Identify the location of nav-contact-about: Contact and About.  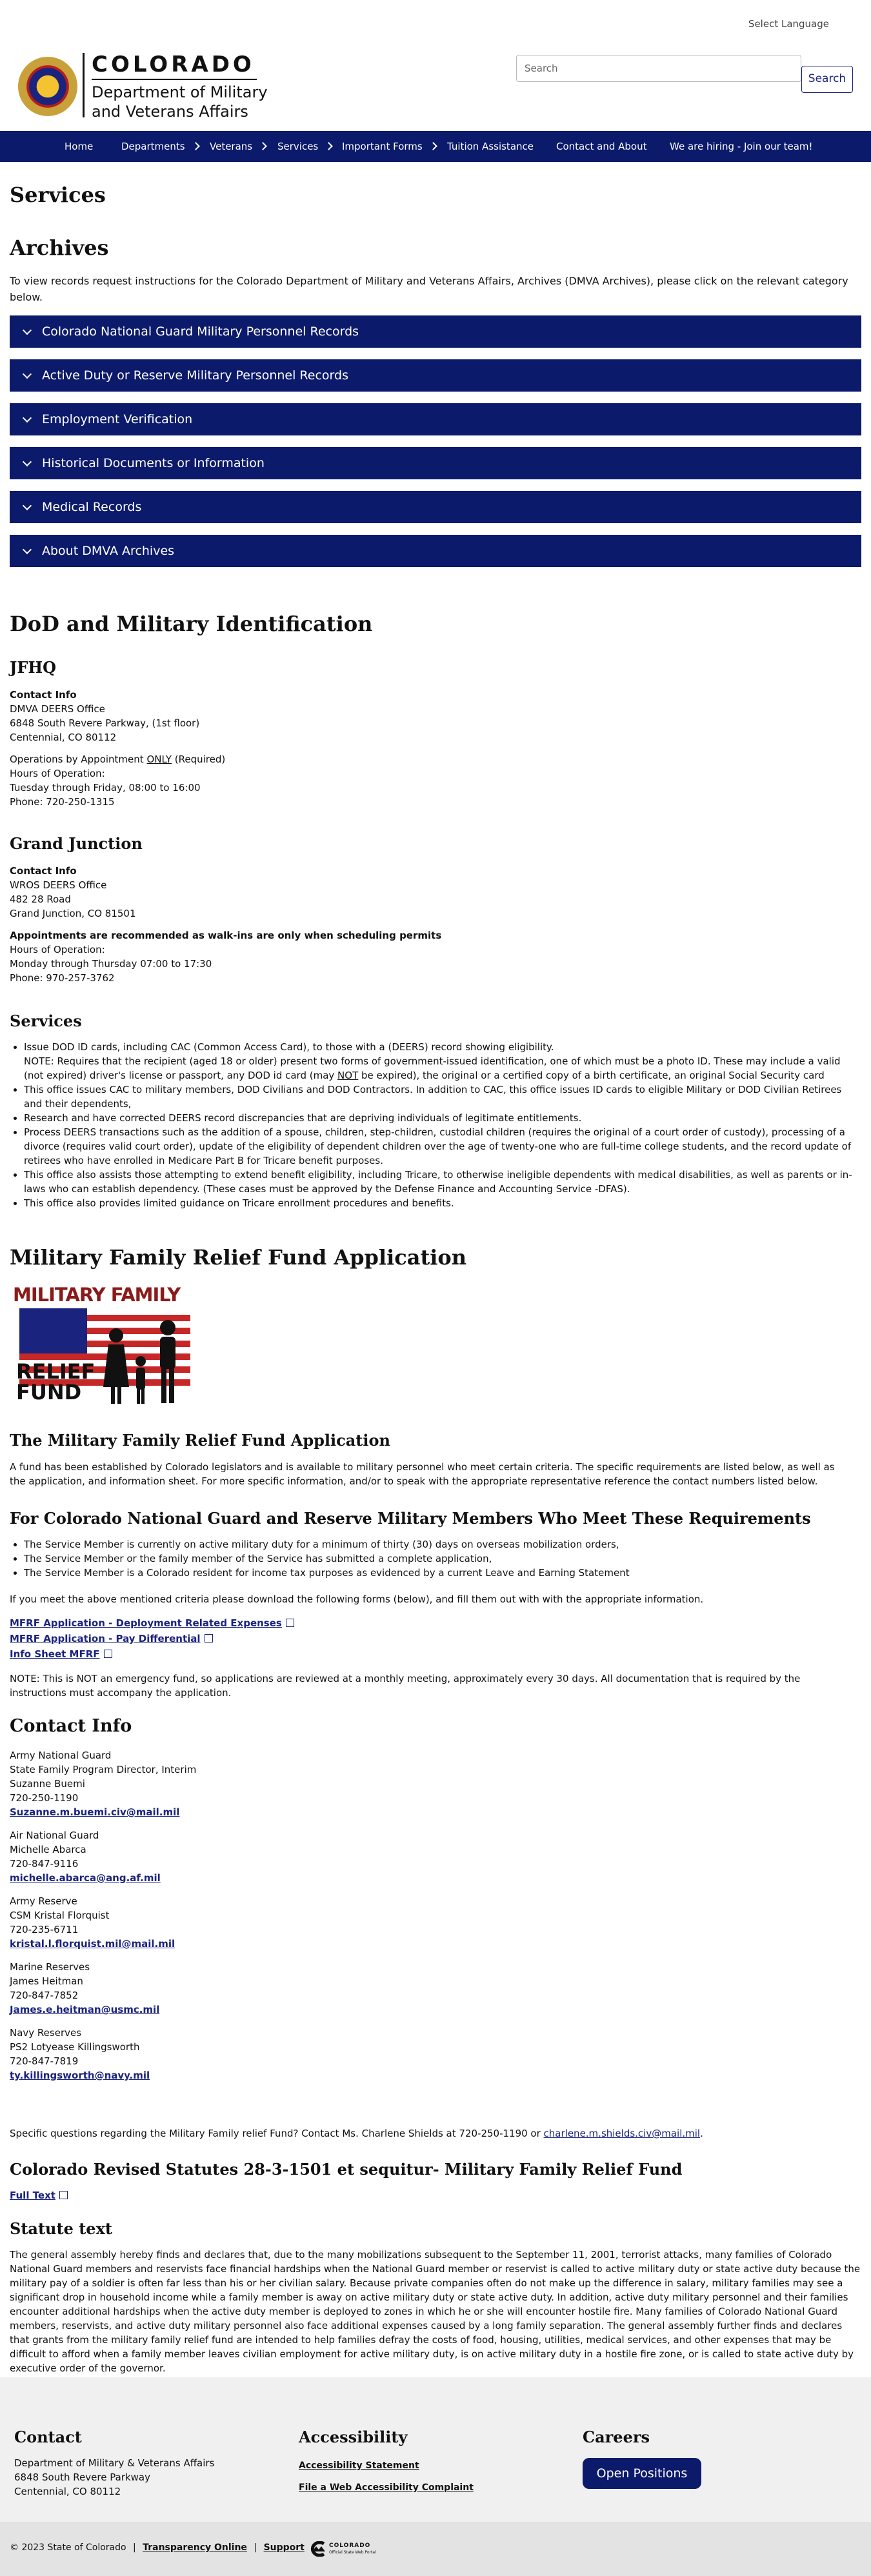
(601, 146).